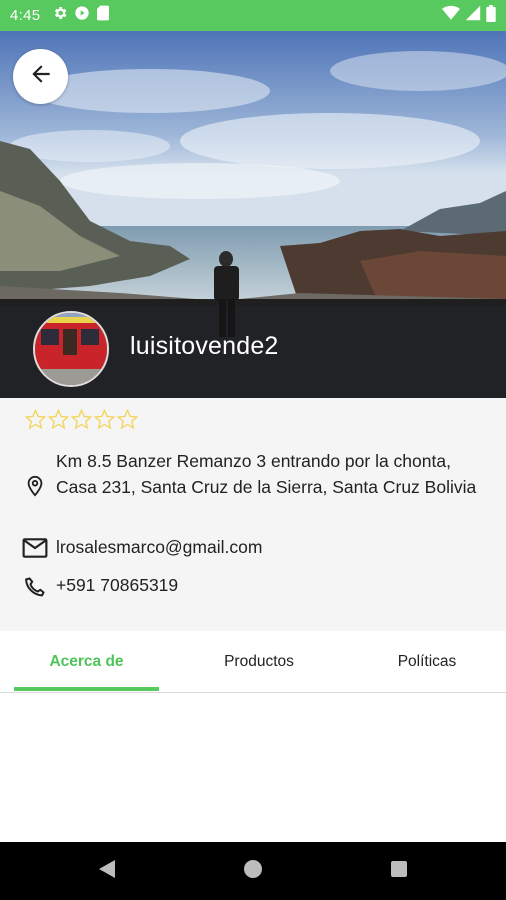 This screenshot has height=900, width=506. I want to click on phone-row: +591 70865319, so click(99, 586).